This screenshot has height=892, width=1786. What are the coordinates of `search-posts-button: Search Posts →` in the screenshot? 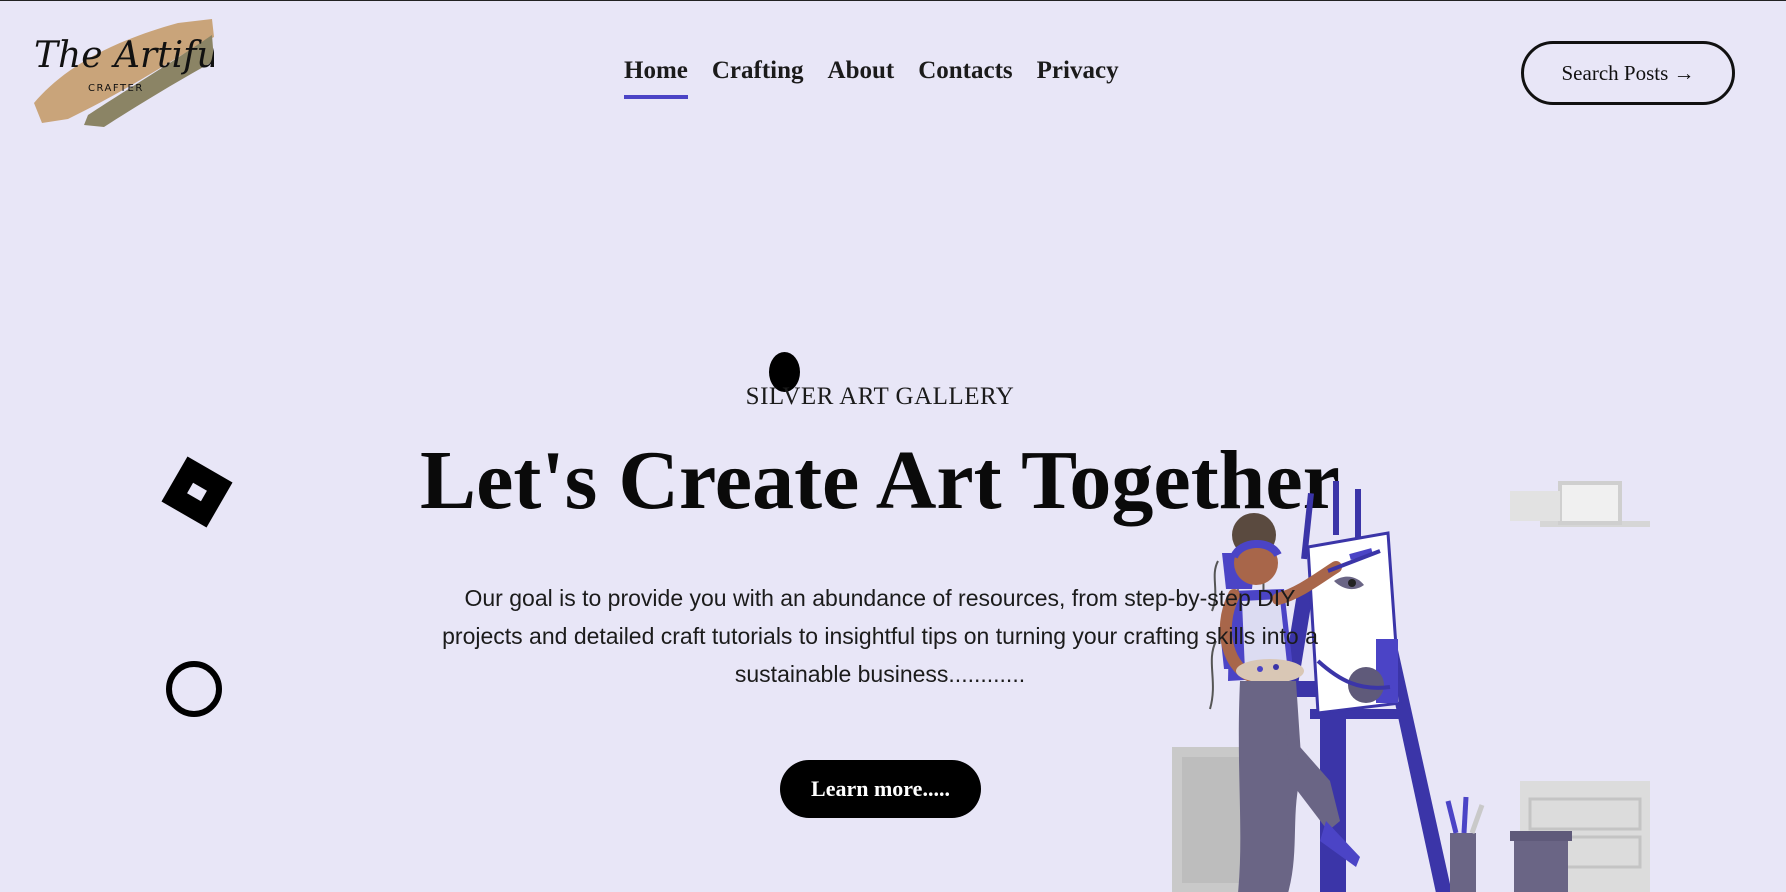 It's located at (1628, 73).